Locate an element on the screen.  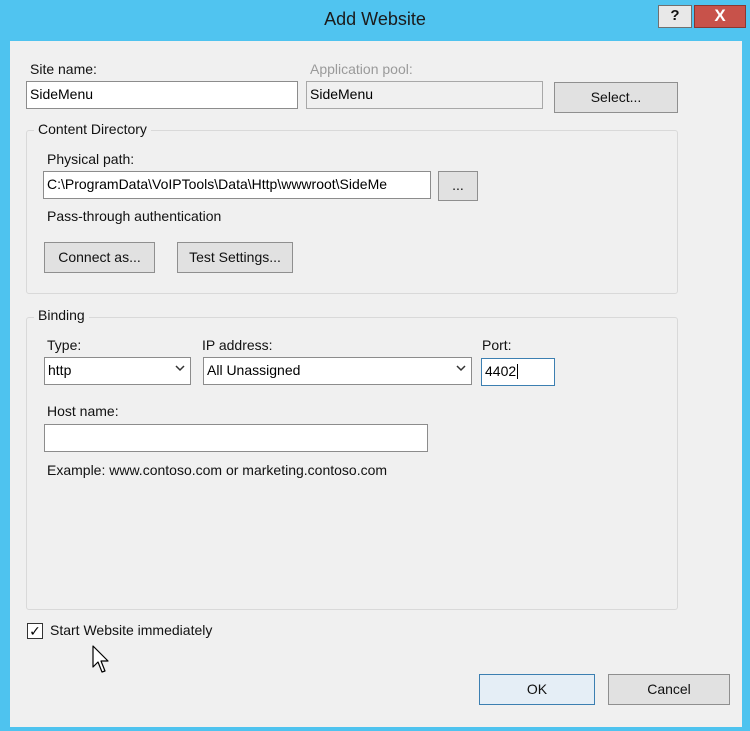
window-title: Add Website is located at coordinates (375, 19).